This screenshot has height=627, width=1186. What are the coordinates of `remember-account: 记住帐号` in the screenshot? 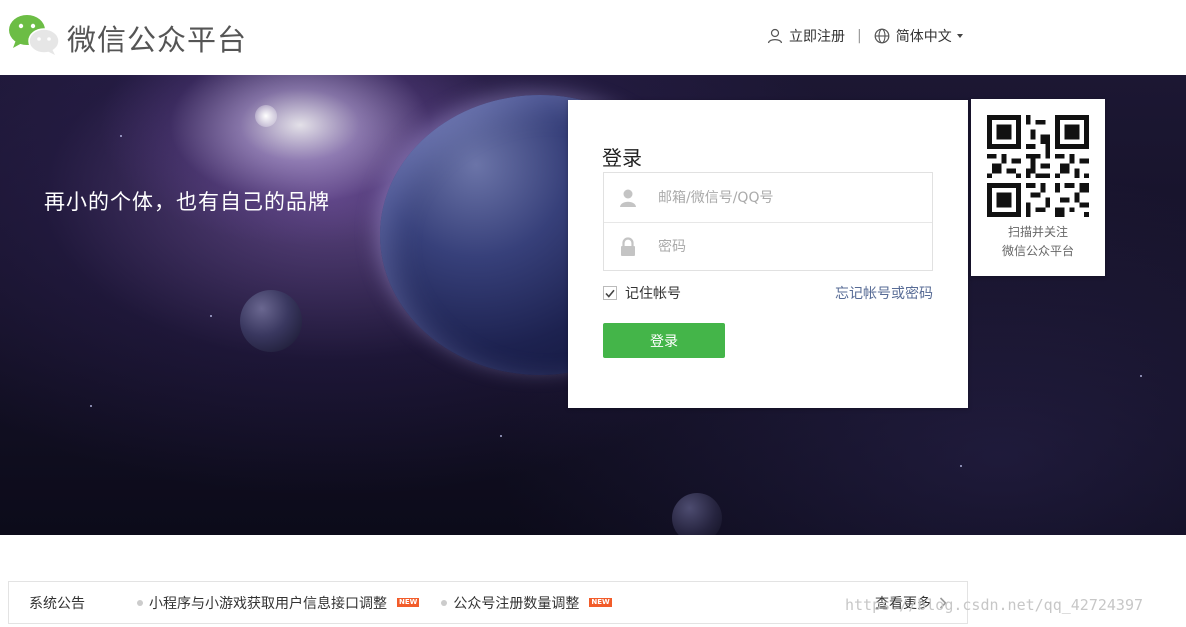 It's located at (642, 293).